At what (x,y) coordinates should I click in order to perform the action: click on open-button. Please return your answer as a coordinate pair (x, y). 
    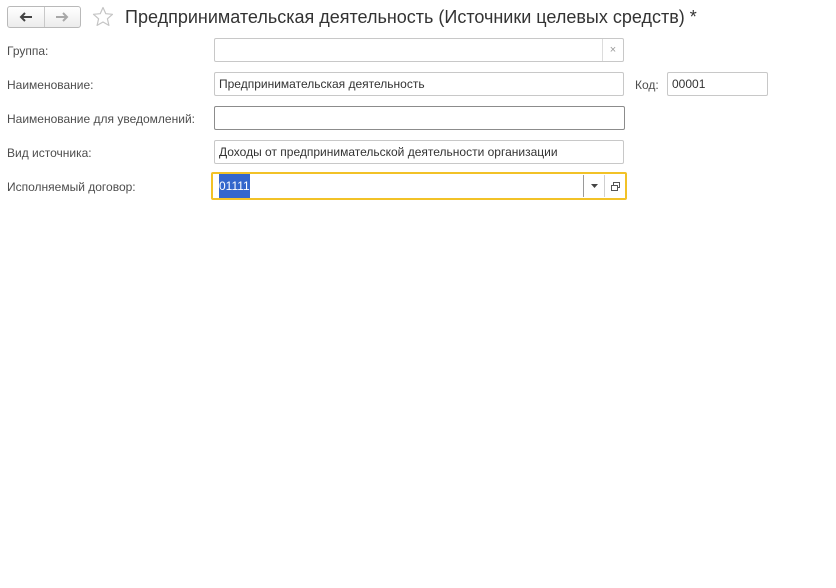
    Looking at the image, I should click on (614, 186).